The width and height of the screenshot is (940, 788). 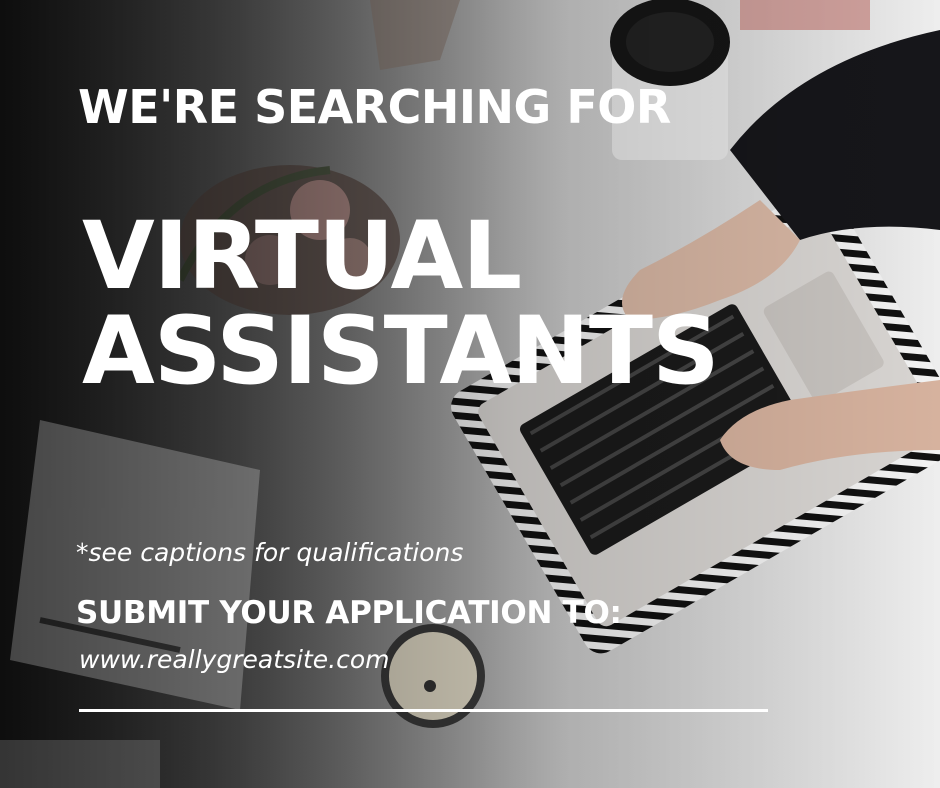 I want to click on website-link: www.reallygreatsite.com, so click(x=234, y=659).